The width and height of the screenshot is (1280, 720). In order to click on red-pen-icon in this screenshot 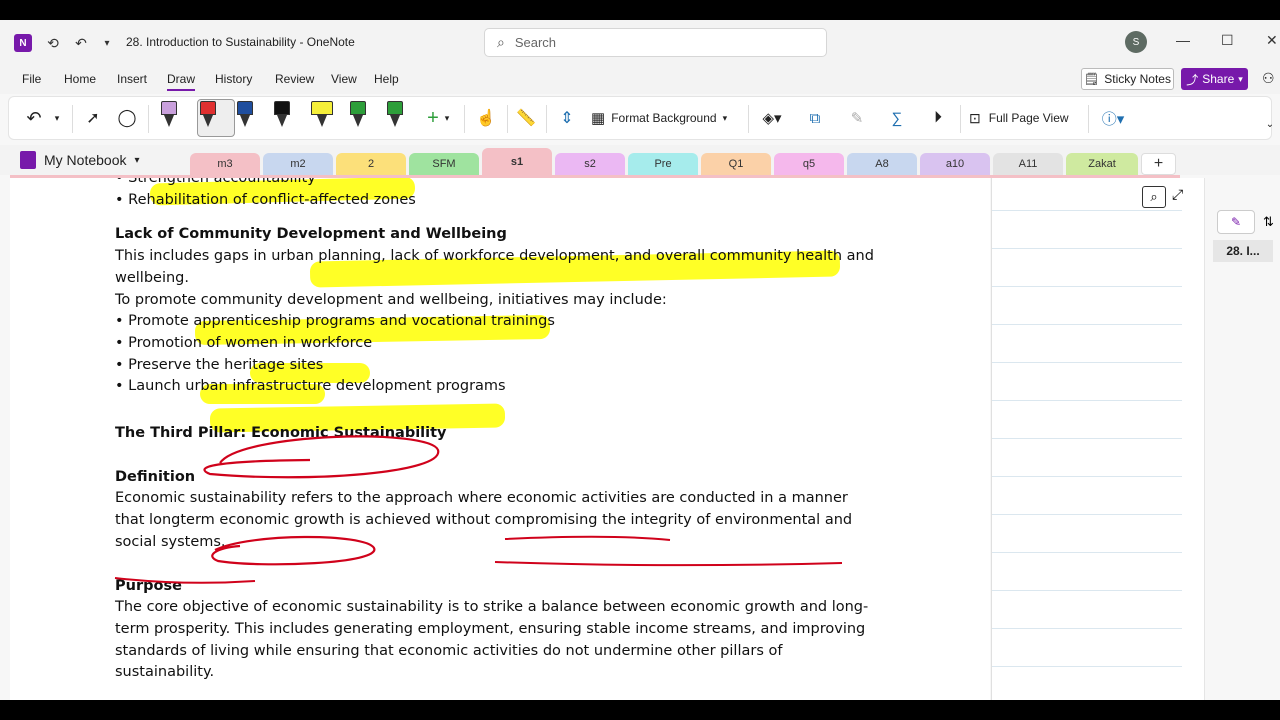, I will do `click(208, 118)`.